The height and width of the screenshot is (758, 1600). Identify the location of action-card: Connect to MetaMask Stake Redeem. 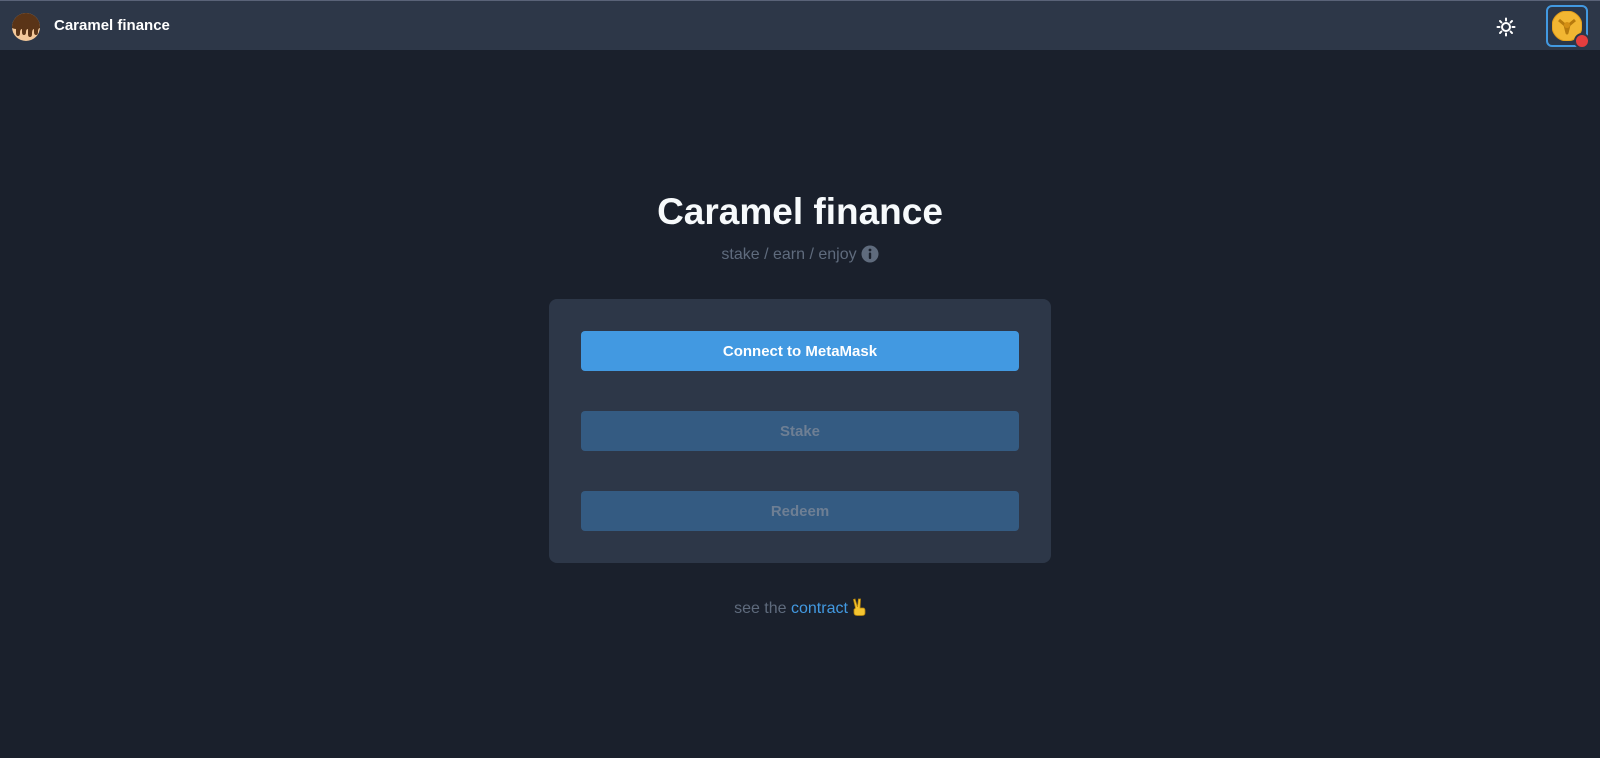
(800, 431).